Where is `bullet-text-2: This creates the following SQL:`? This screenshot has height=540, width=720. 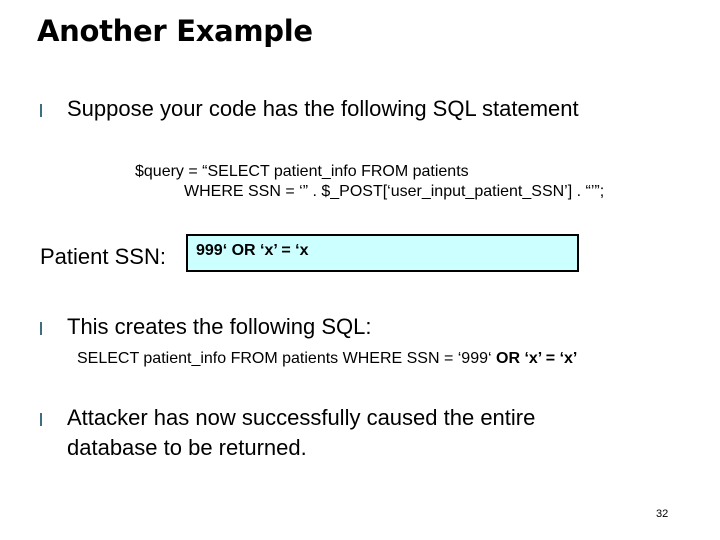 bullet-text-2: This creates the following SQL: is located at coordinates (219, 326).